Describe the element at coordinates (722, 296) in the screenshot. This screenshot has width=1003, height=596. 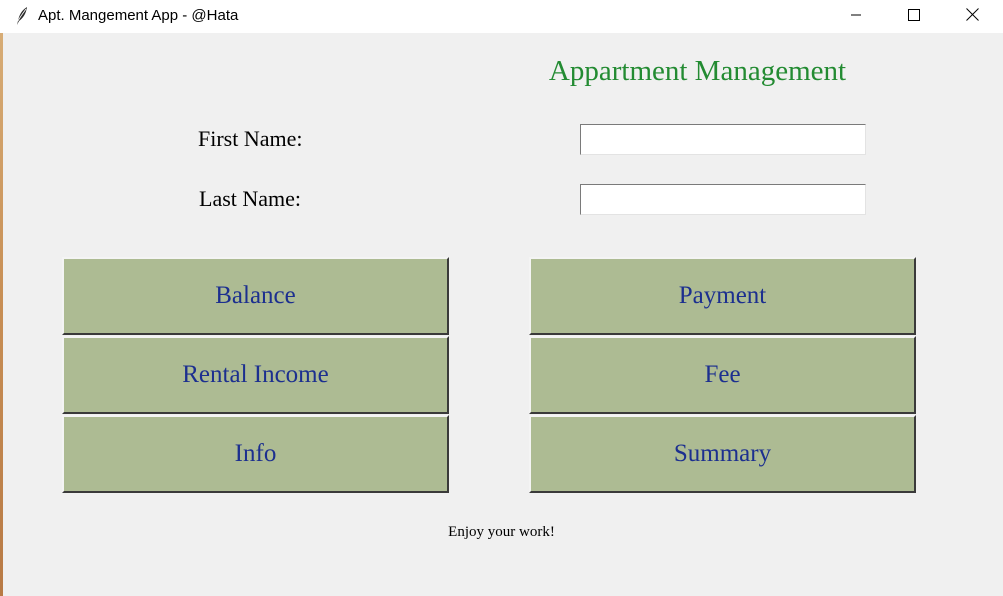
I see `payment-button: Payment` at that location.